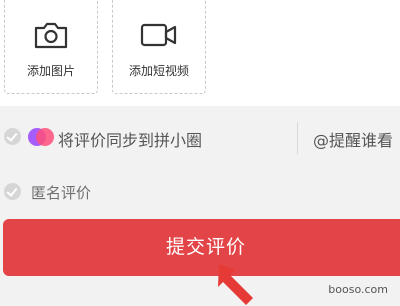 The width and height of the screenshot is (400, 306). Describe the element at coordinates (158, 71) in the screenshot. I see `add-video-label: 添加短视频` at that location.